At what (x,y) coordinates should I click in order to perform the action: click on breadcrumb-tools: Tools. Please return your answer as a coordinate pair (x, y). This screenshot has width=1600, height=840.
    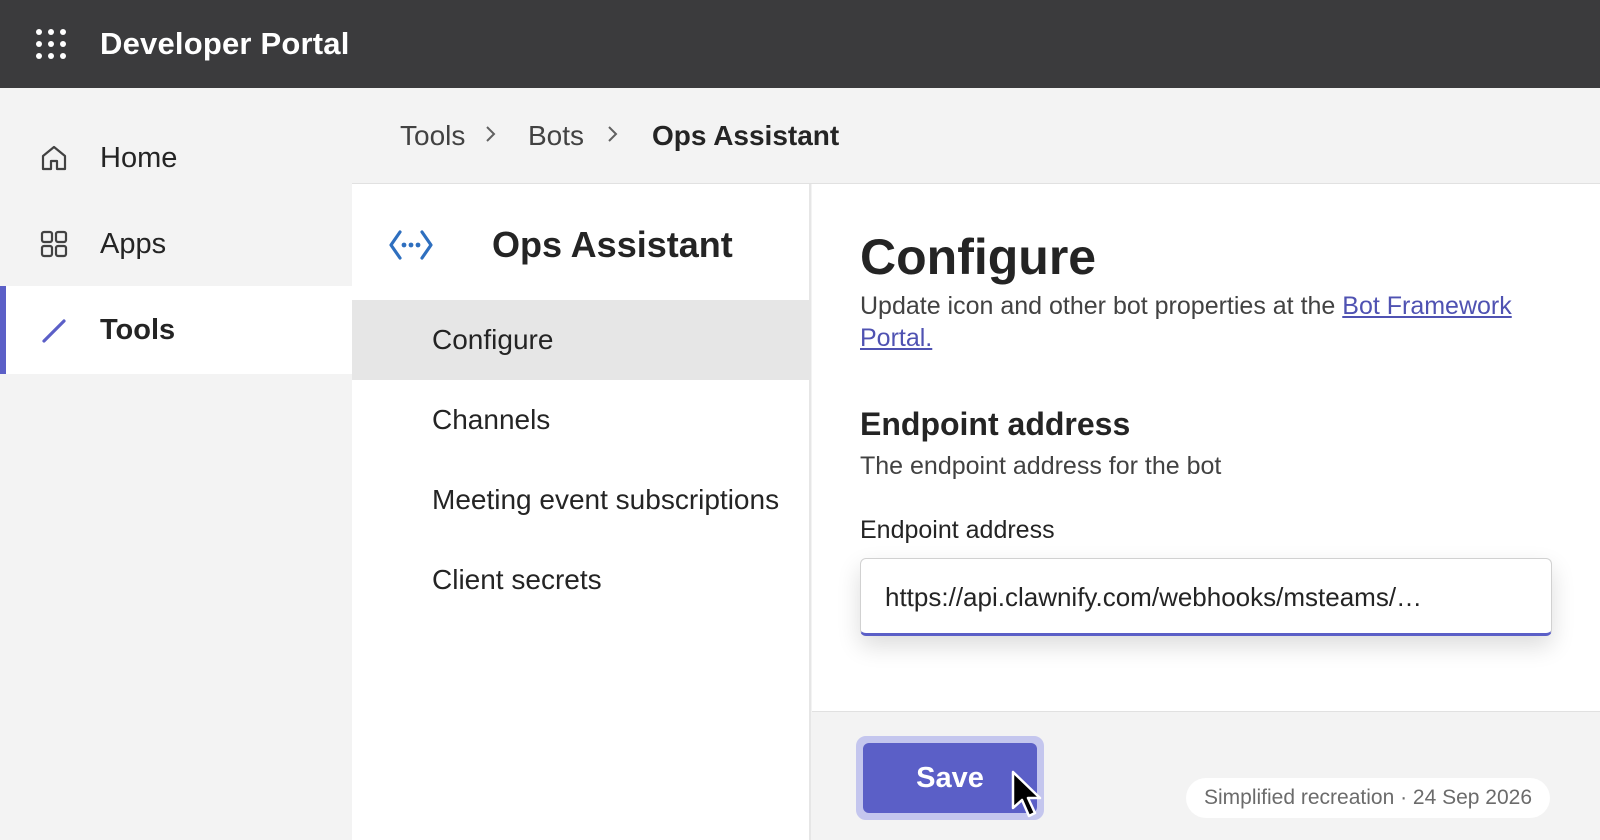
    Looking at the image, I should click on (432, 136).